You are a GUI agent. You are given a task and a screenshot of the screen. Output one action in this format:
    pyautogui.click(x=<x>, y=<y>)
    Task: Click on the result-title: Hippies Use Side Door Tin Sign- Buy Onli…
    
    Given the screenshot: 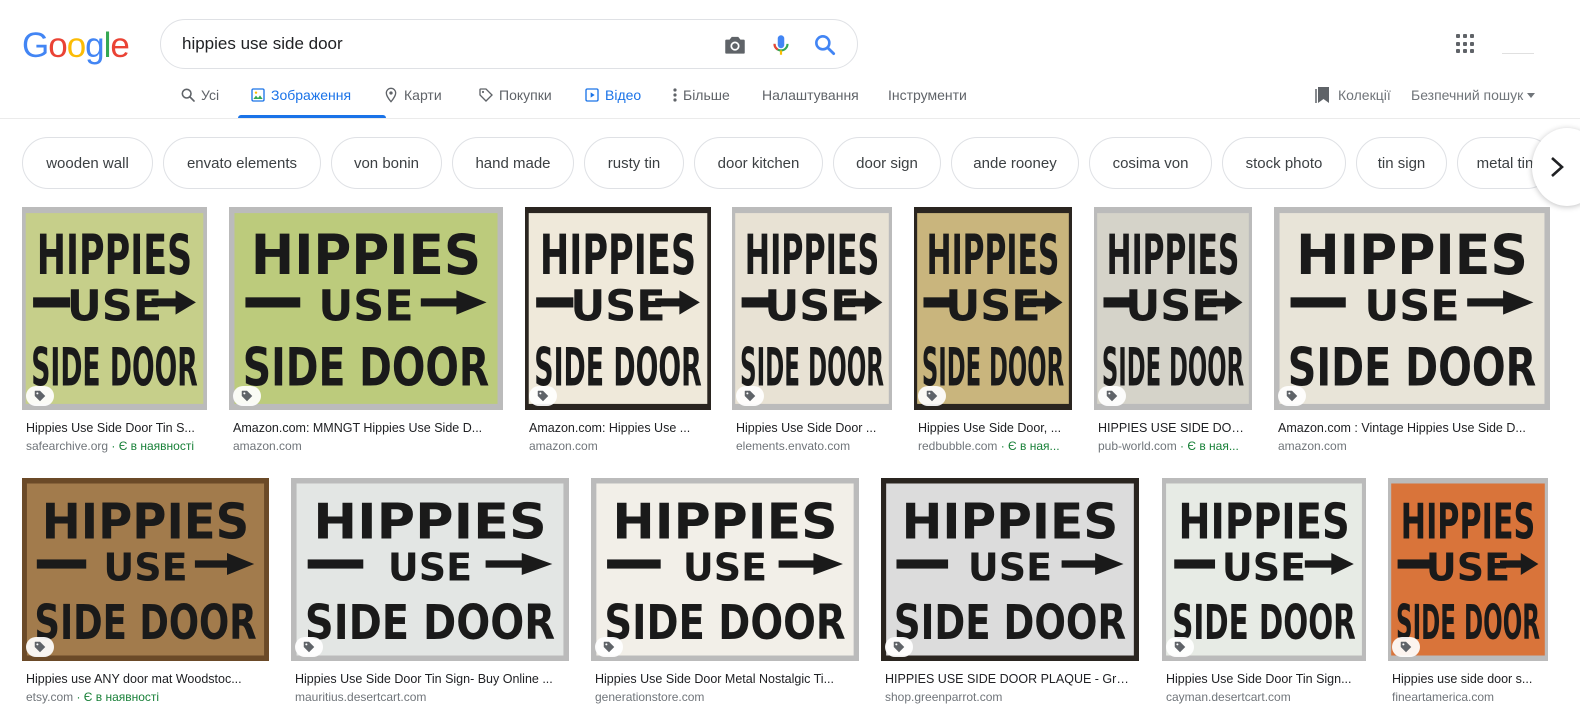 What is the action you would take?
    pyautogui.click(x=430, y=679)
    